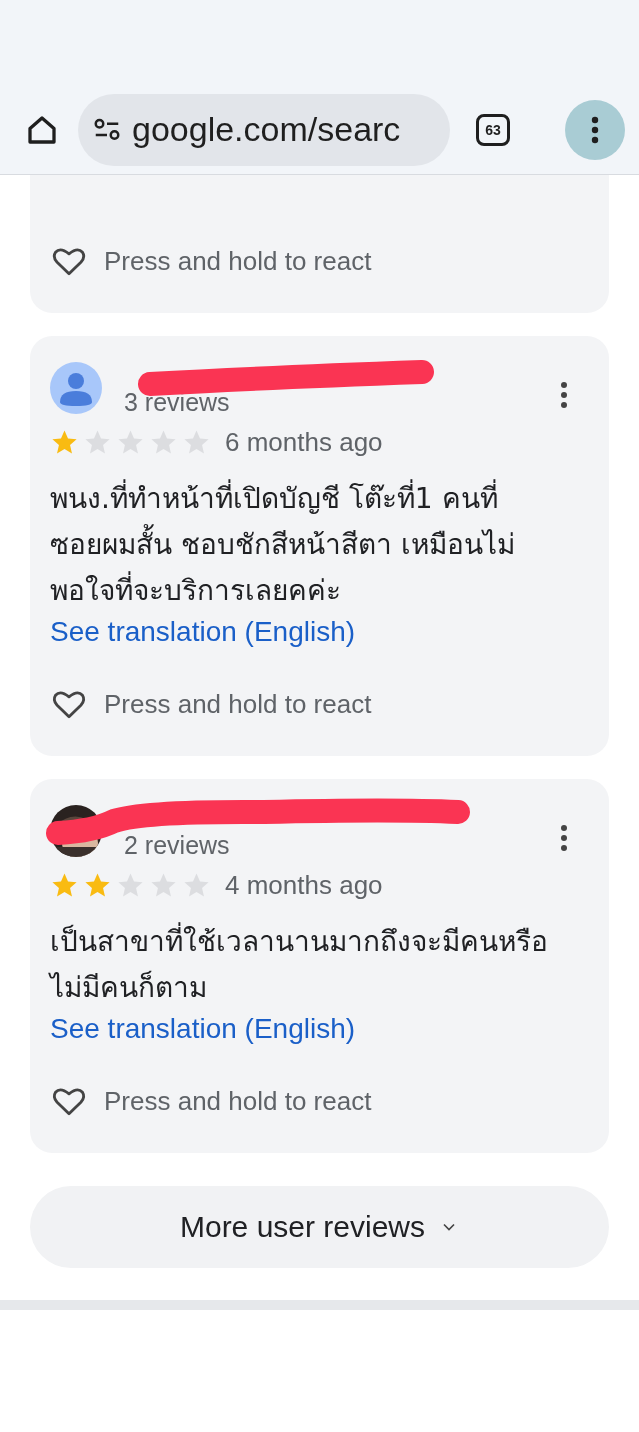 The width and height of the screenshot is (639, 1432). Describe the element at coordinates (304, 442) in the screenshot. I see `review-date: 6 months ago` at that location.